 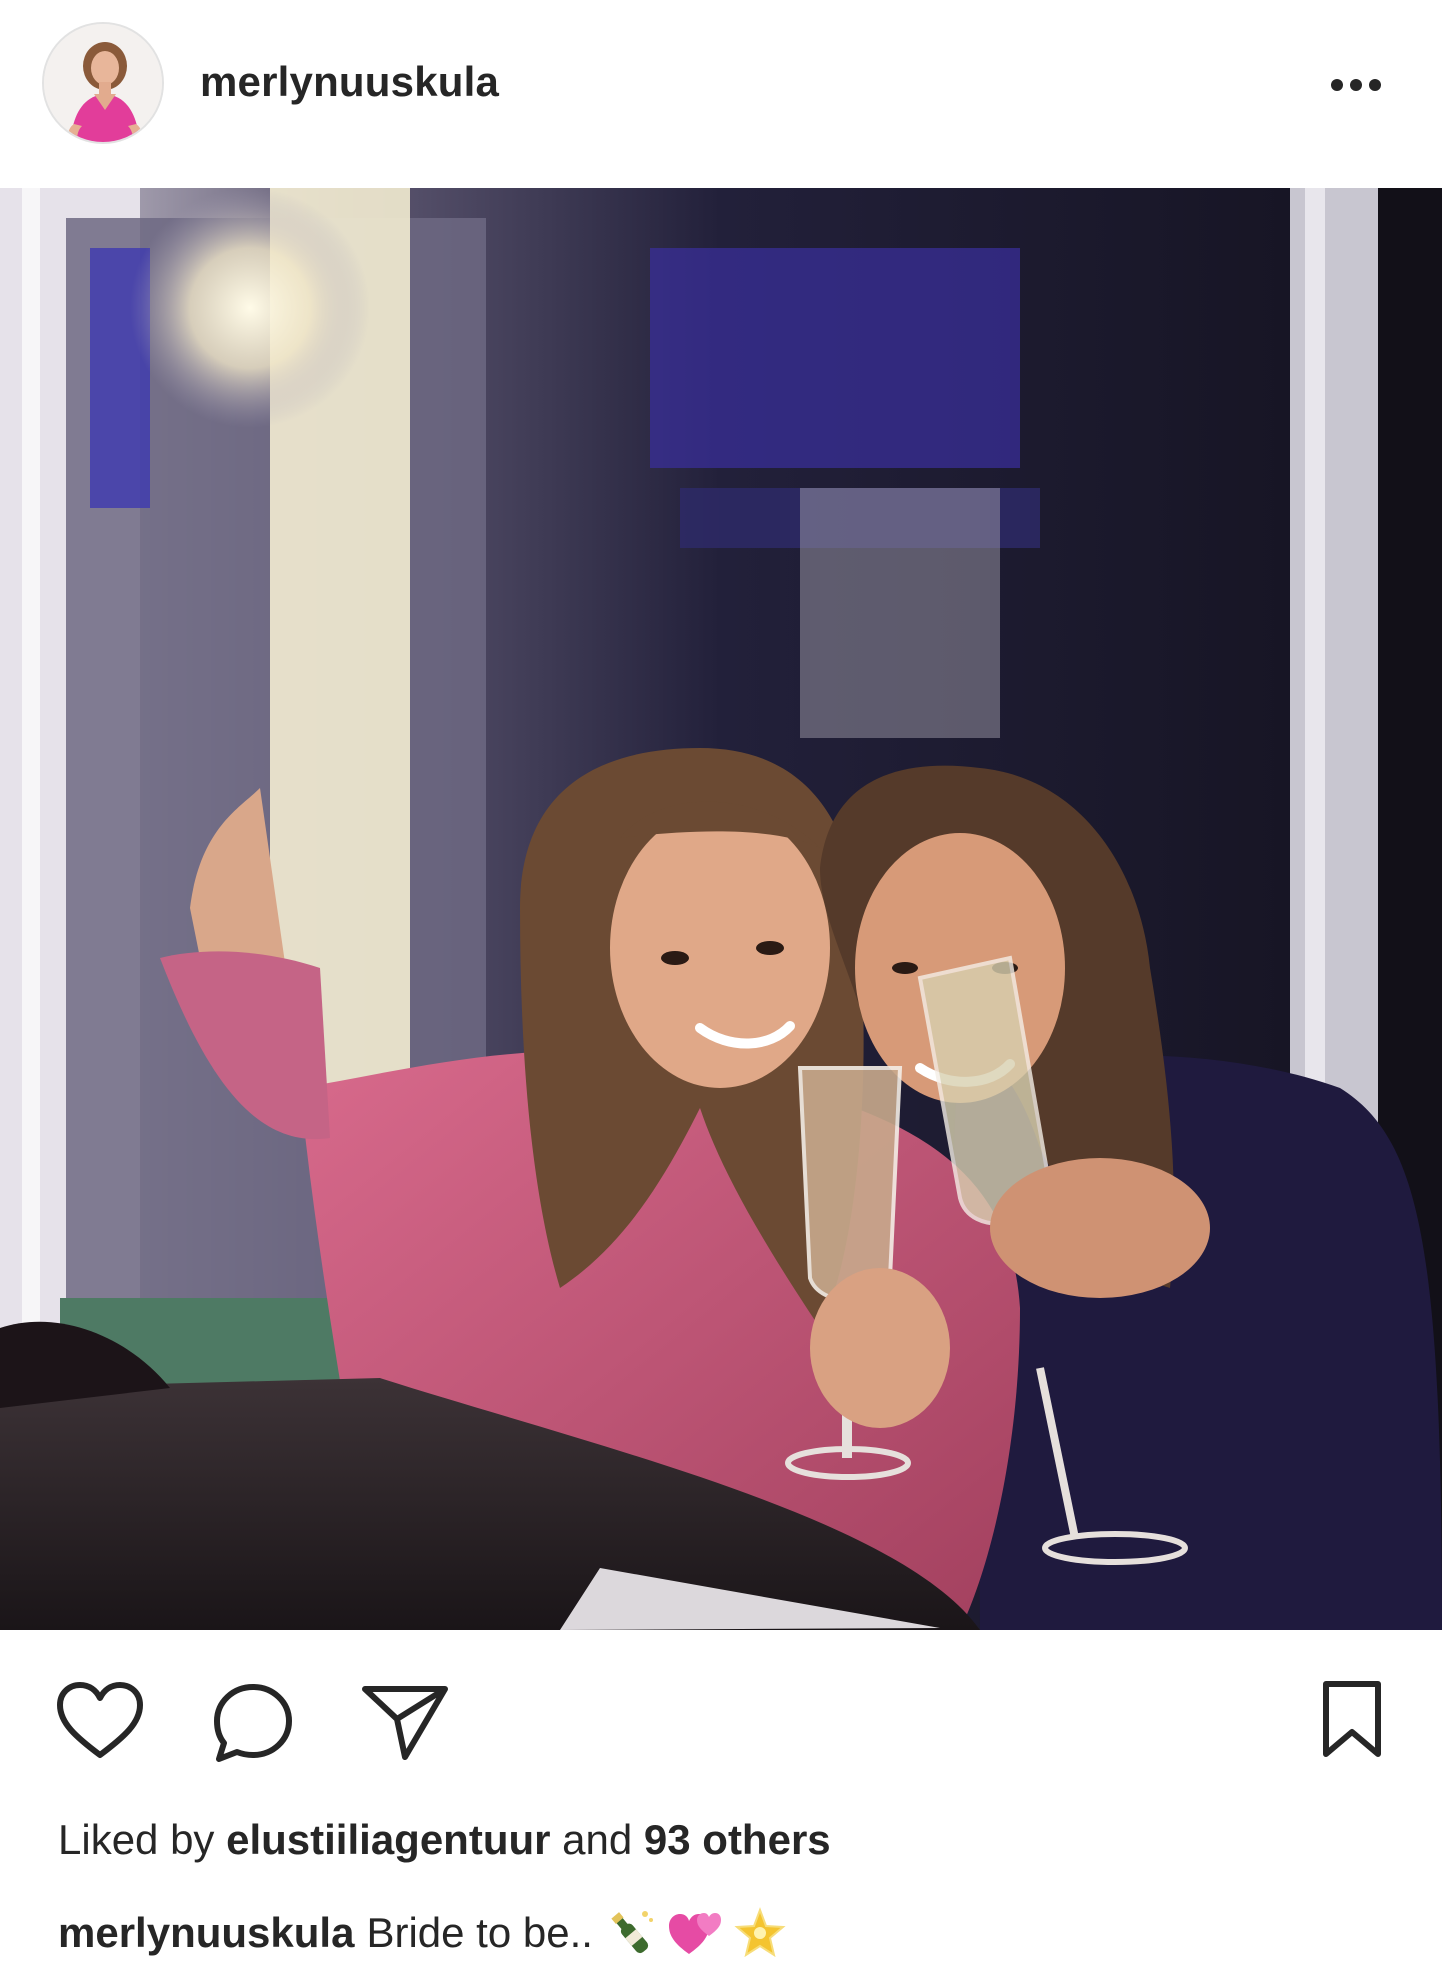 I want to click on liked-by-user: elustiiliagentuur, so click(x=388, y=1839).